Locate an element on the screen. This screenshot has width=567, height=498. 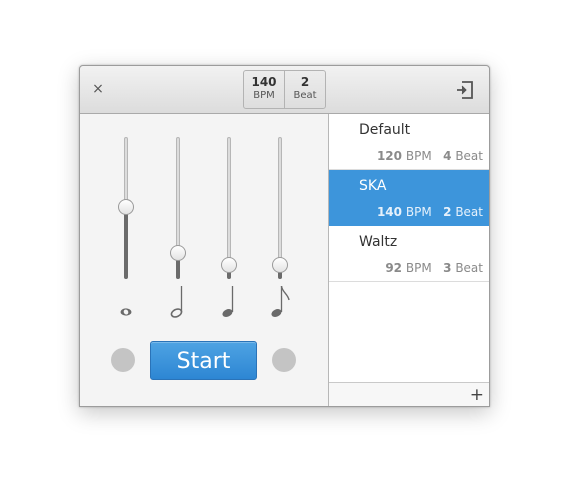
close-icon: × is located at coordinates (98, 89).